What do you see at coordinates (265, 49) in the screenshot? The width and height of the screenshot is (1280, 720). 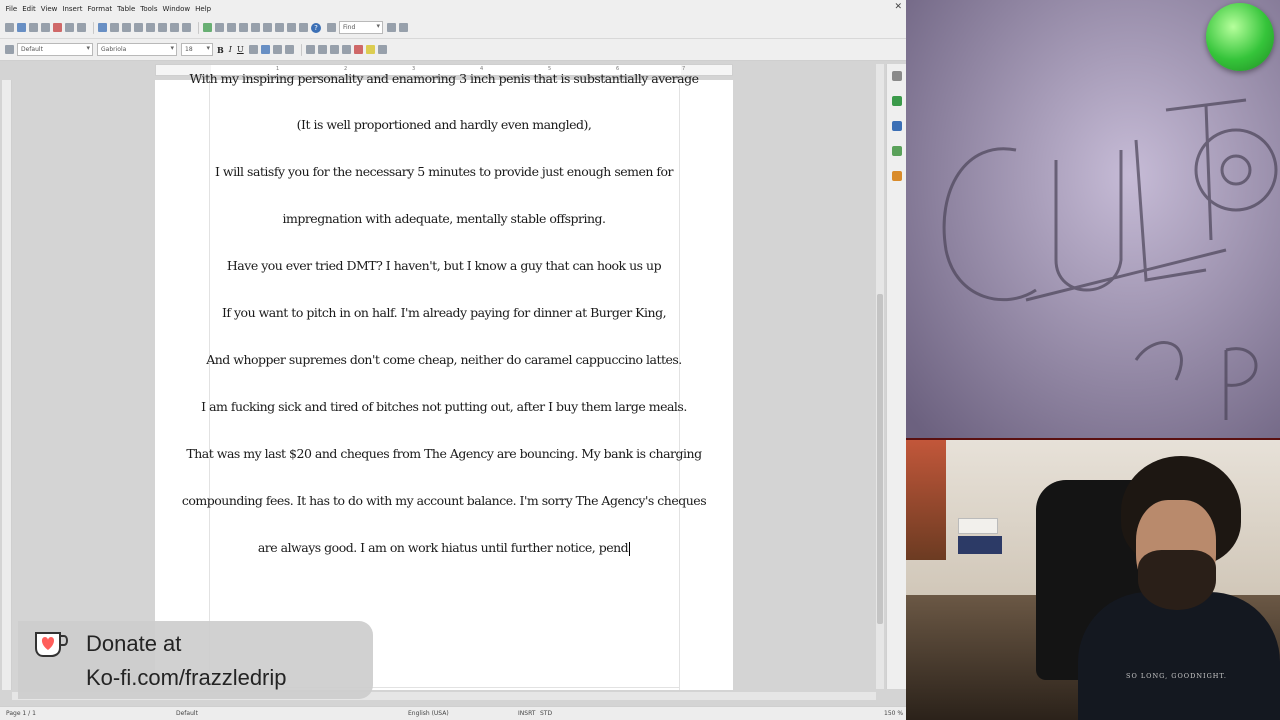 I see `align-center-icon` at bounding box center [265, 49].